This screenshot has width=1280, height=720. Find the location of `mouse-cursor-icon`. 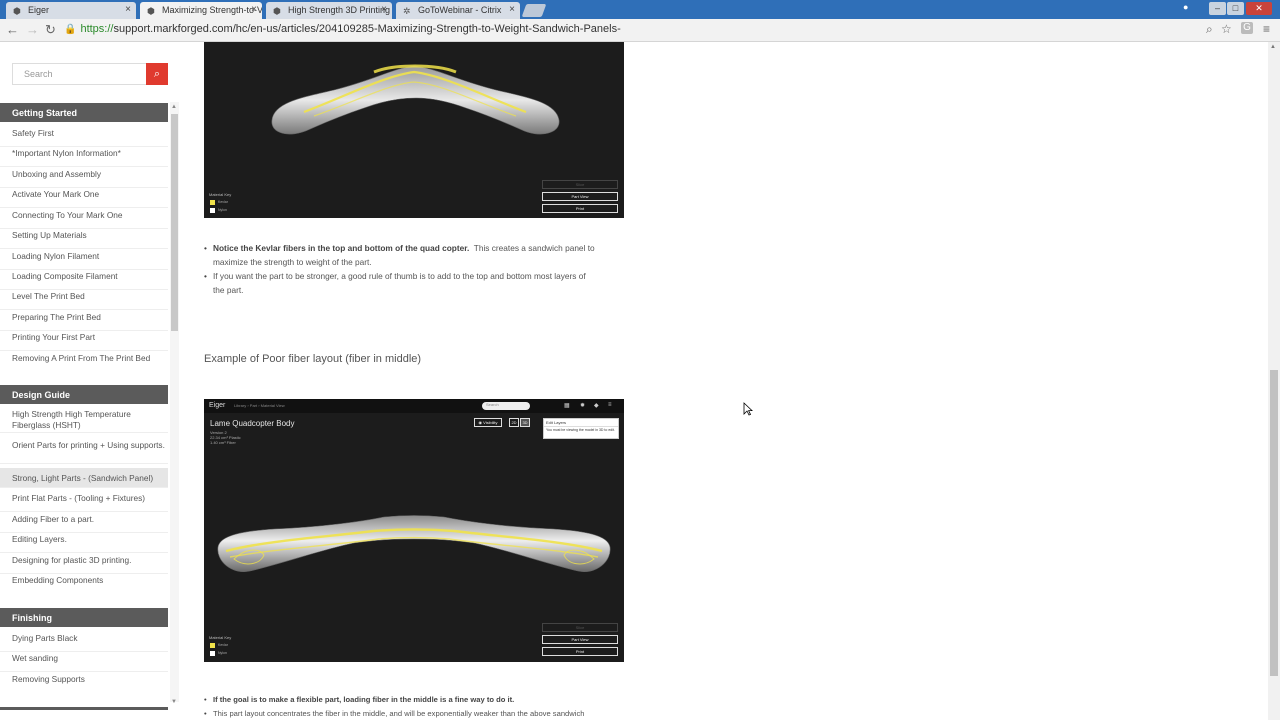

mouse-cursor-icon is located at coordinates (748, 409).